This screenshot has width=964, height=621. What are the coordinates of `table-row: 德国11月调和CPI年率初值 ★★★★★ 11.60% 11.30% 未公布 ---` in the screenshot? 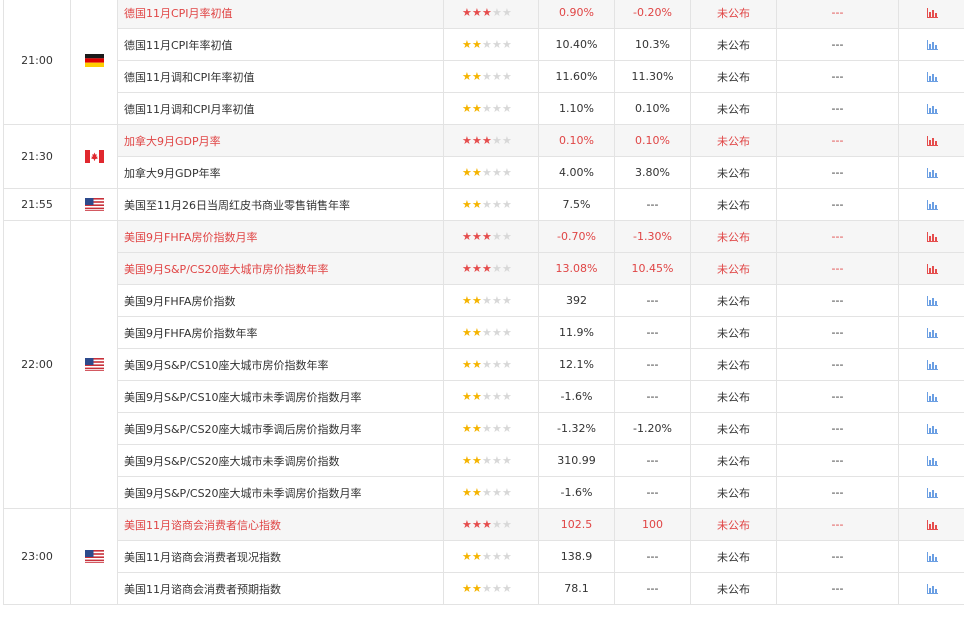 It's located at (484, 76).